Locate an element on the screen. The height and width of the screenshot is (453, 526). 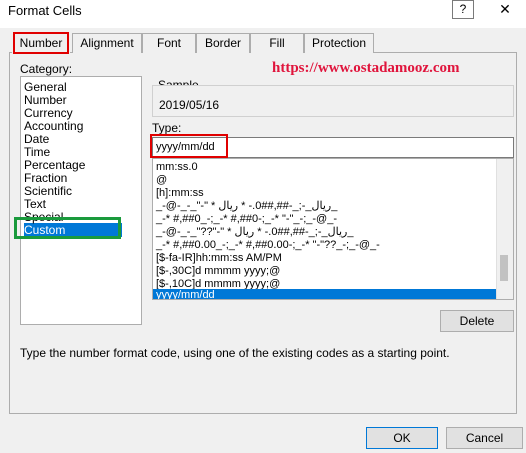
format-scroll-thumb is located at coordinates (504, 268).